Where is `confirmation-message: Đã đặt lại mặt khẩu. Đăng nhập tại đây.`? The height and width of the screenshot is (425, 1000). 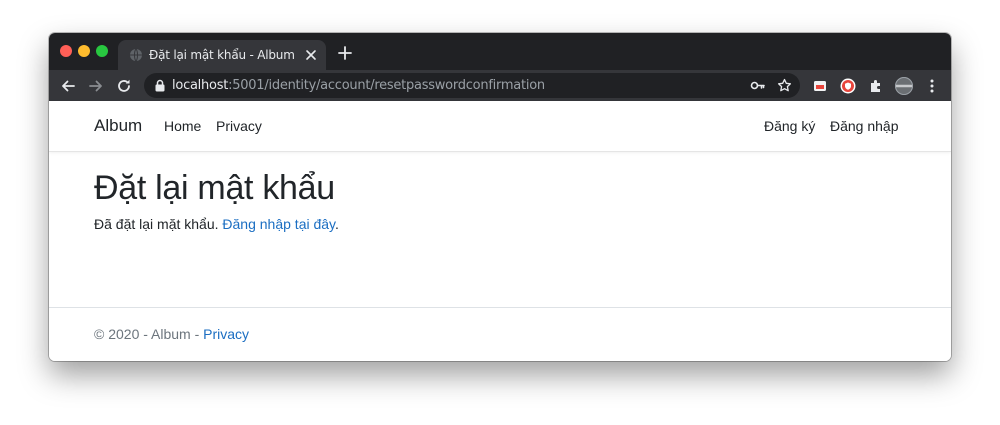 confirmation-message: Đã đặt lại mặt khẩu. Đăng nhập tại đây. is located at coordinates (216, 224).